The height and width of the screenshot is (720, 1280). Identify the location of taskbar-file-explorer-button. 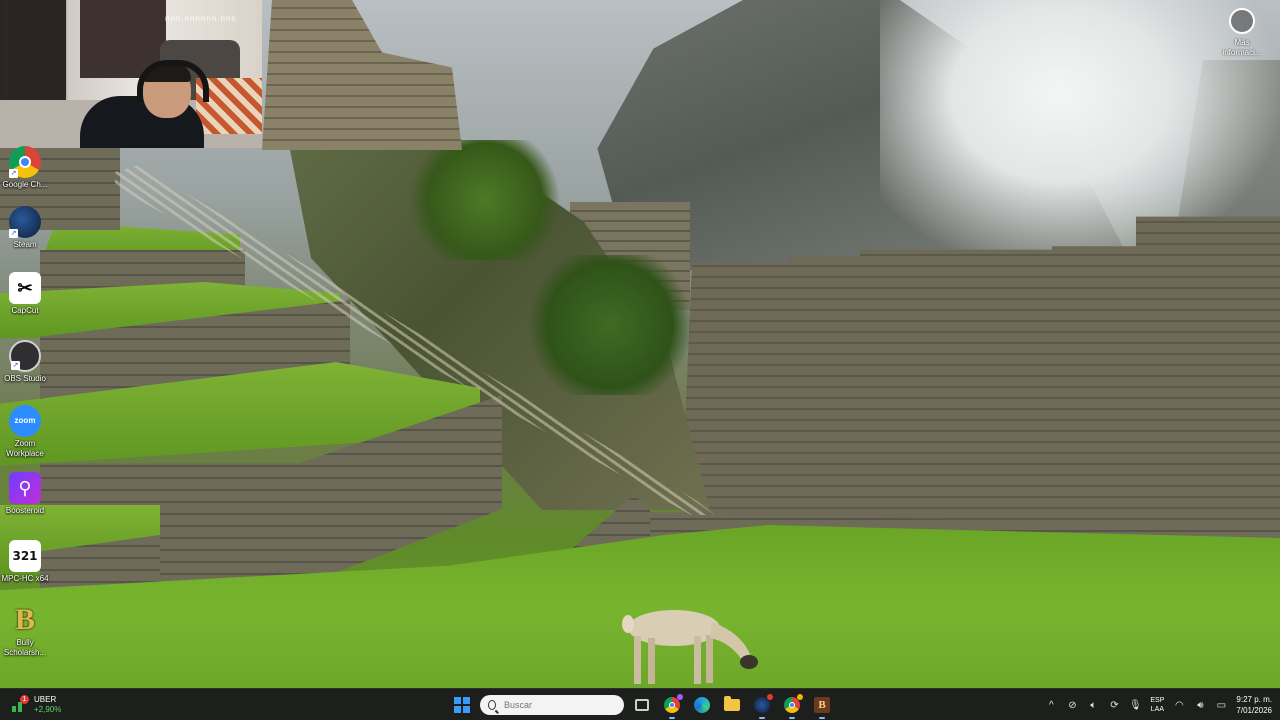
(732, 705).